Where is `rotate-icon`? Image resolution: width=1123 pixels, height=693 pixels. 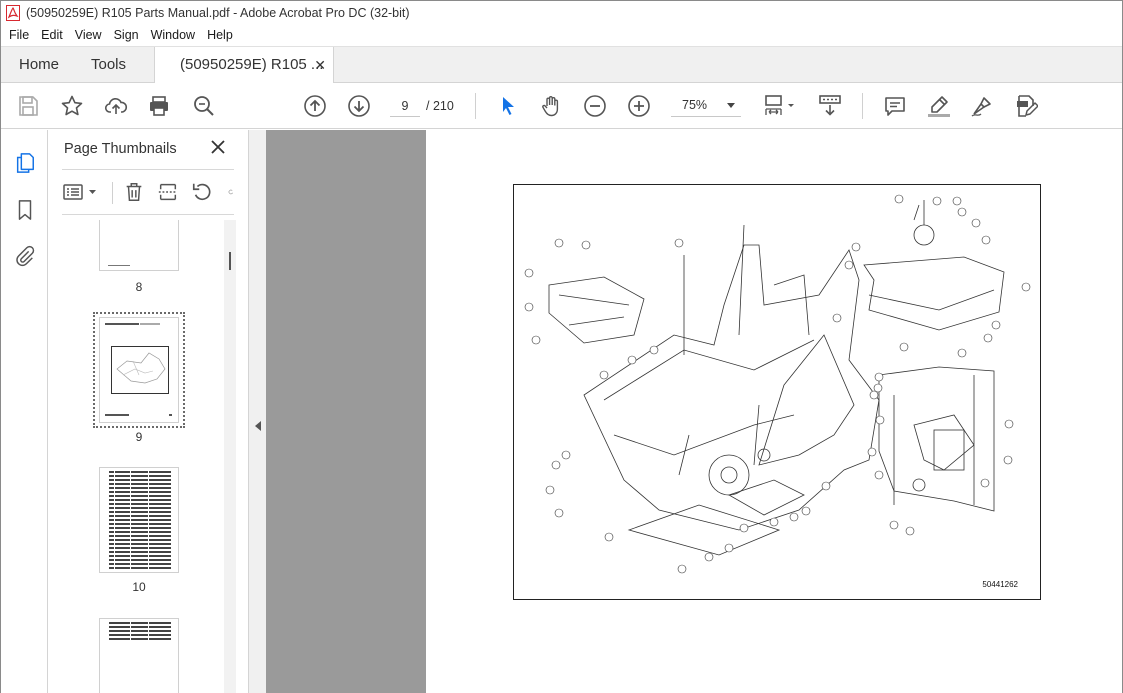
rotate-icon is located at coordinates (202, 192).